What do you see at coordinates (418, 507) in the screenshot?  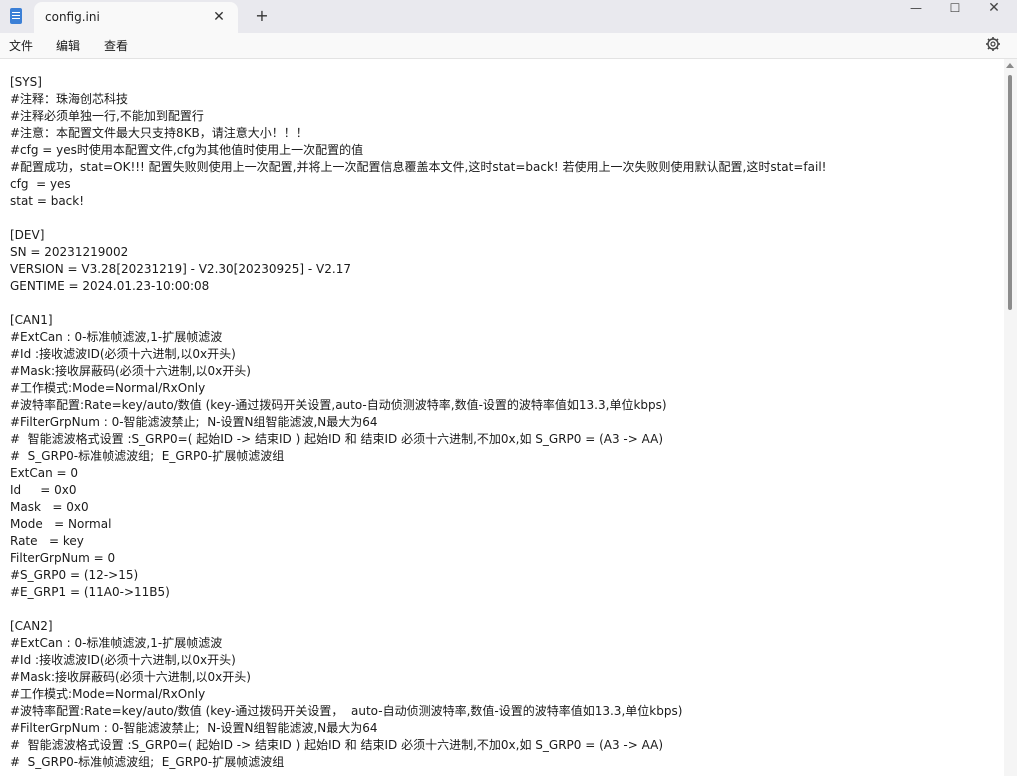 I see `editor-line: Mask = 0x0` at bounding box center [418, 507].